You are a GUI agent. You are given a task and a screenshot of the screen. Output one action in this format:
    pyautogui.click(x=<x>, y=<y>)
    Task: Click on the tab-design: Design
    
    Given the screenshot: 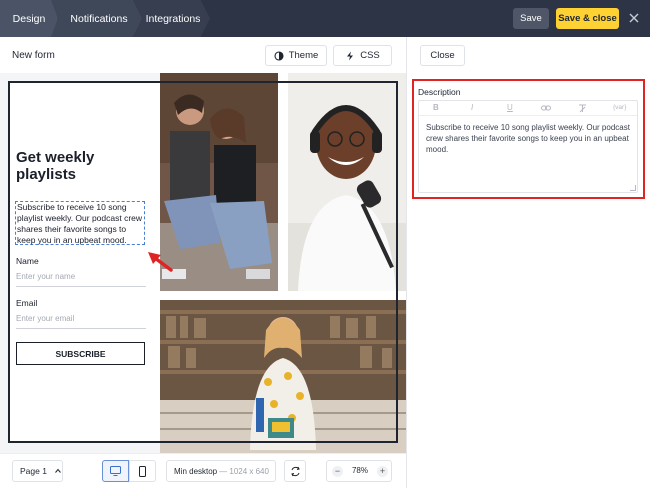 What is the action you would take?
    pyautogui.click(x=29, y=18)
    